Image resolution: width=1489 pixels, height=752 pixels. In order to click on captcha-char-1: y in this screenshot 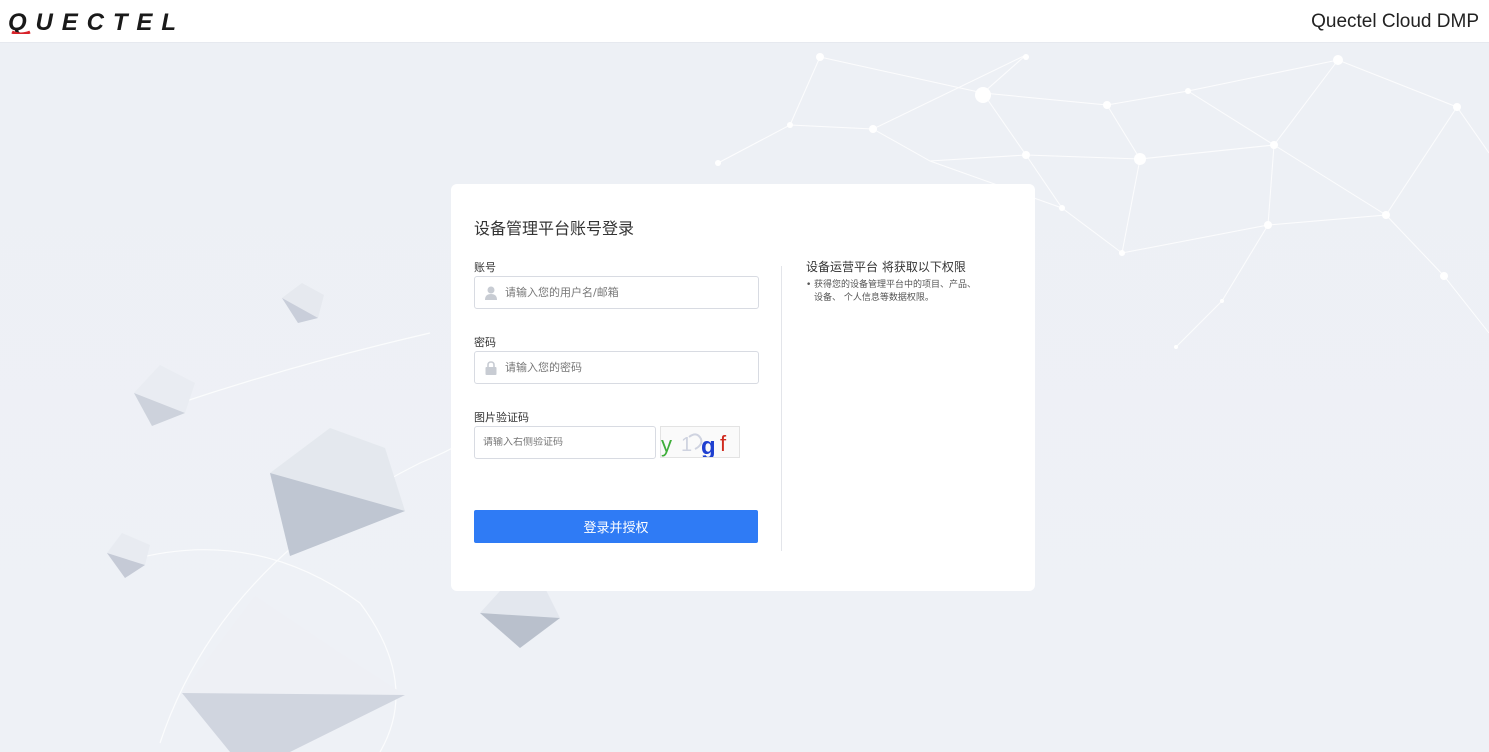, I will do `click(666, 444)`.